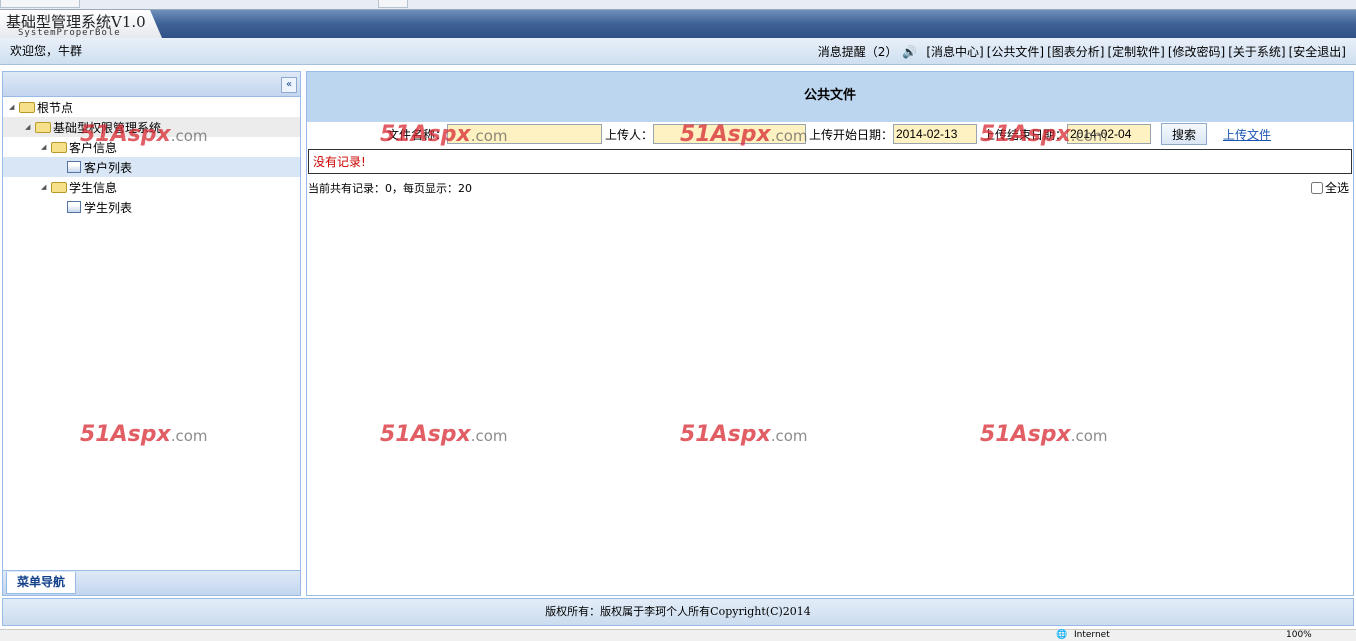 This screenshot has width=1356, height=641. I want to click on select-all: 全选, so click(1329, 187).